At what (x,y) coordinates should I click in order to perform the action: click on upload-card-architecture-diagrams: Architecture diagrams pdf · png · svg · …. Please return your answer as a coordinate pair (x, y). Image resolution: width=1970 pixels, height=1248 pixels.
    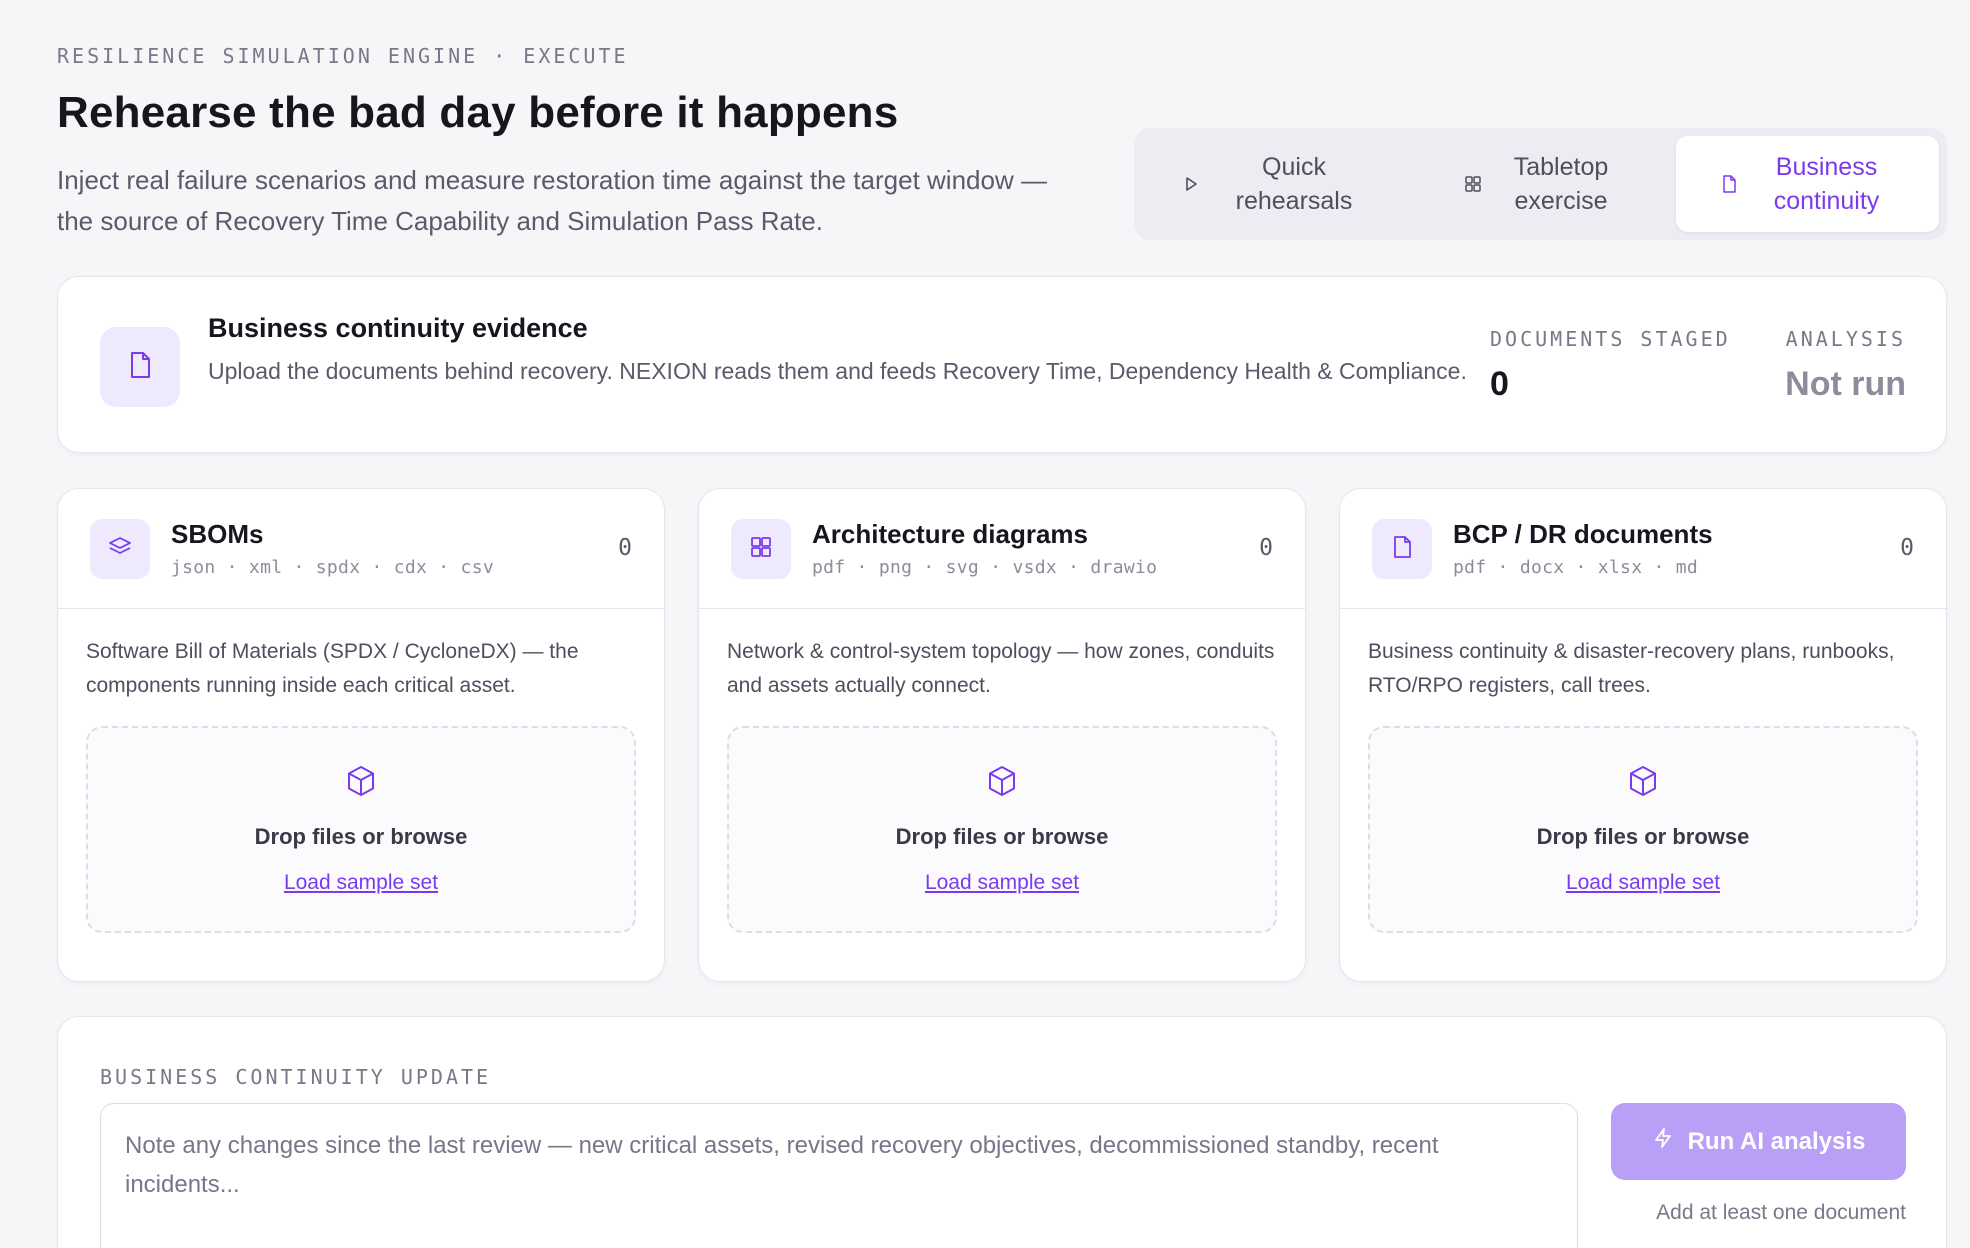
    Looking at the image, I should click on (1002, 735).